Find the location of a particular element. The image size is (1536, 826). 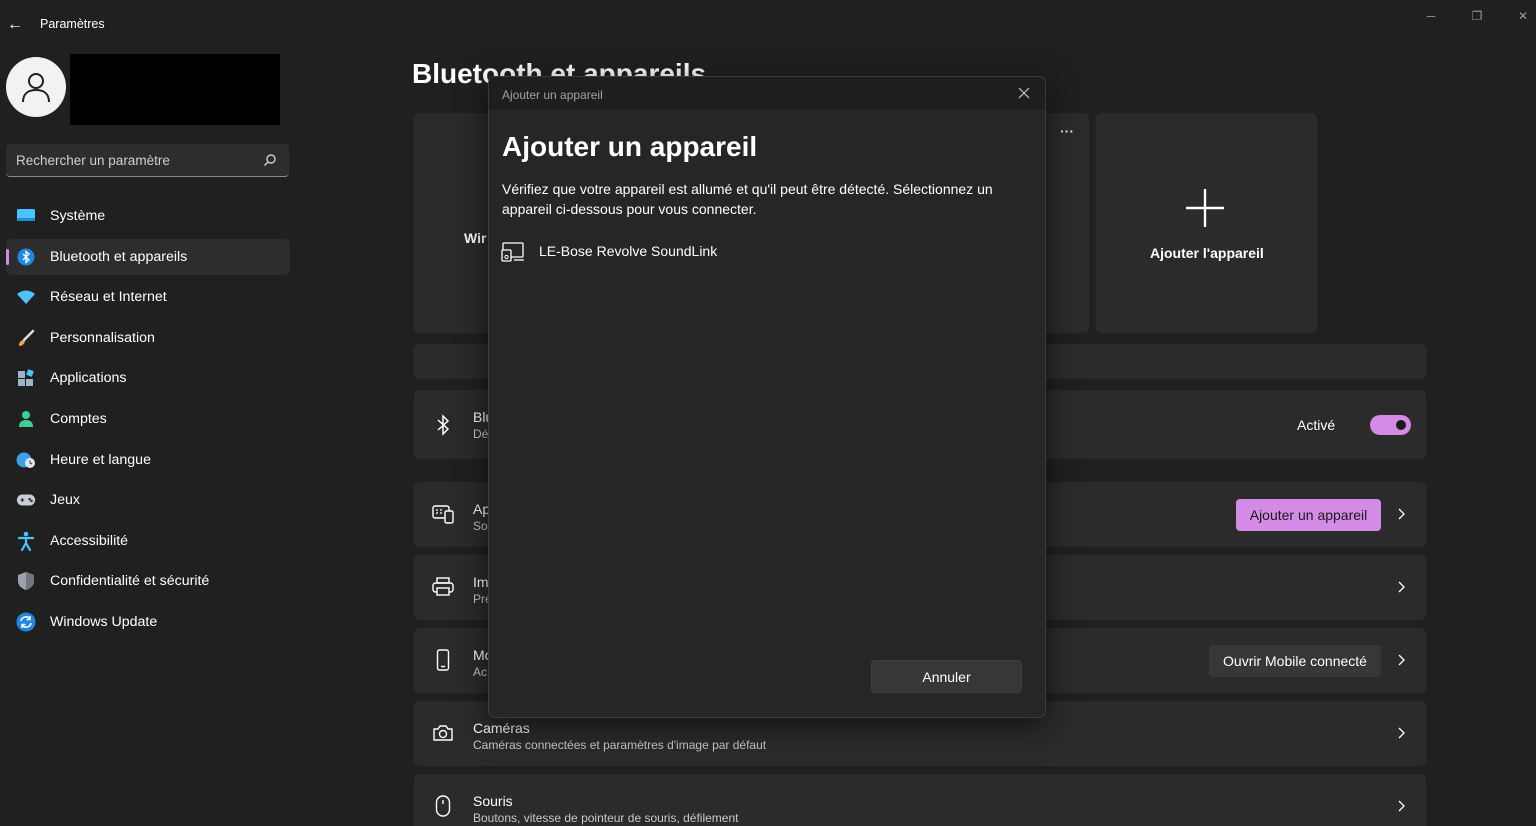

close-window-button: ✕ is located at coordinates (1518, 16).